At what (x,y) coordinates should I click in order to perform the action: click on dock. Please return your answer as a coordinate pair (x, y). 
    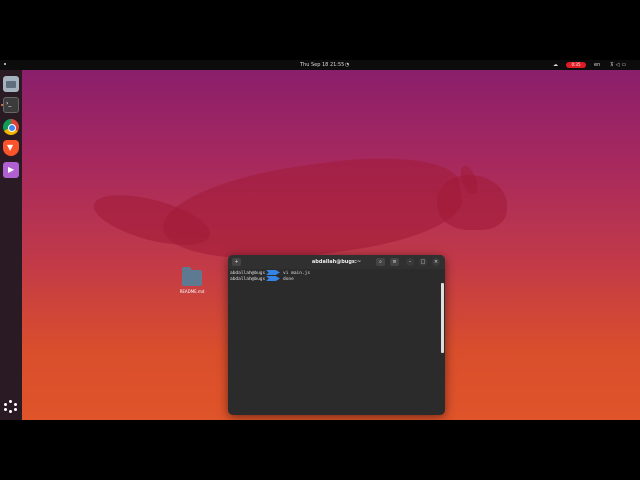
    Looking at the image, I should click on (11, 245).